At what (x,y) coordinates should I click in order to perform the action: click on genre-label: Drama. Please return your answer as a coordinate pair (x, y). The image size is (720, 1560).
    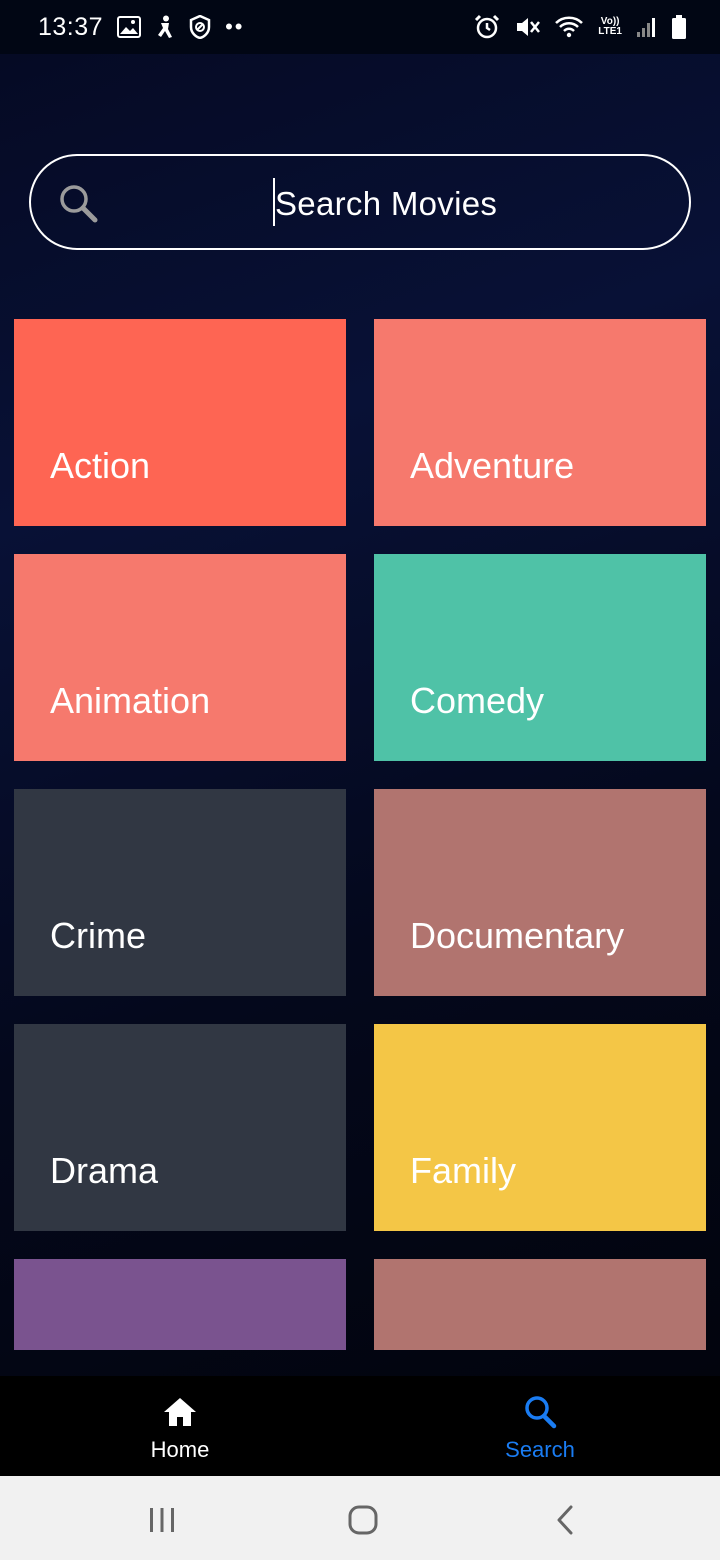
    Looking at the image, I should click on (104, 1170).